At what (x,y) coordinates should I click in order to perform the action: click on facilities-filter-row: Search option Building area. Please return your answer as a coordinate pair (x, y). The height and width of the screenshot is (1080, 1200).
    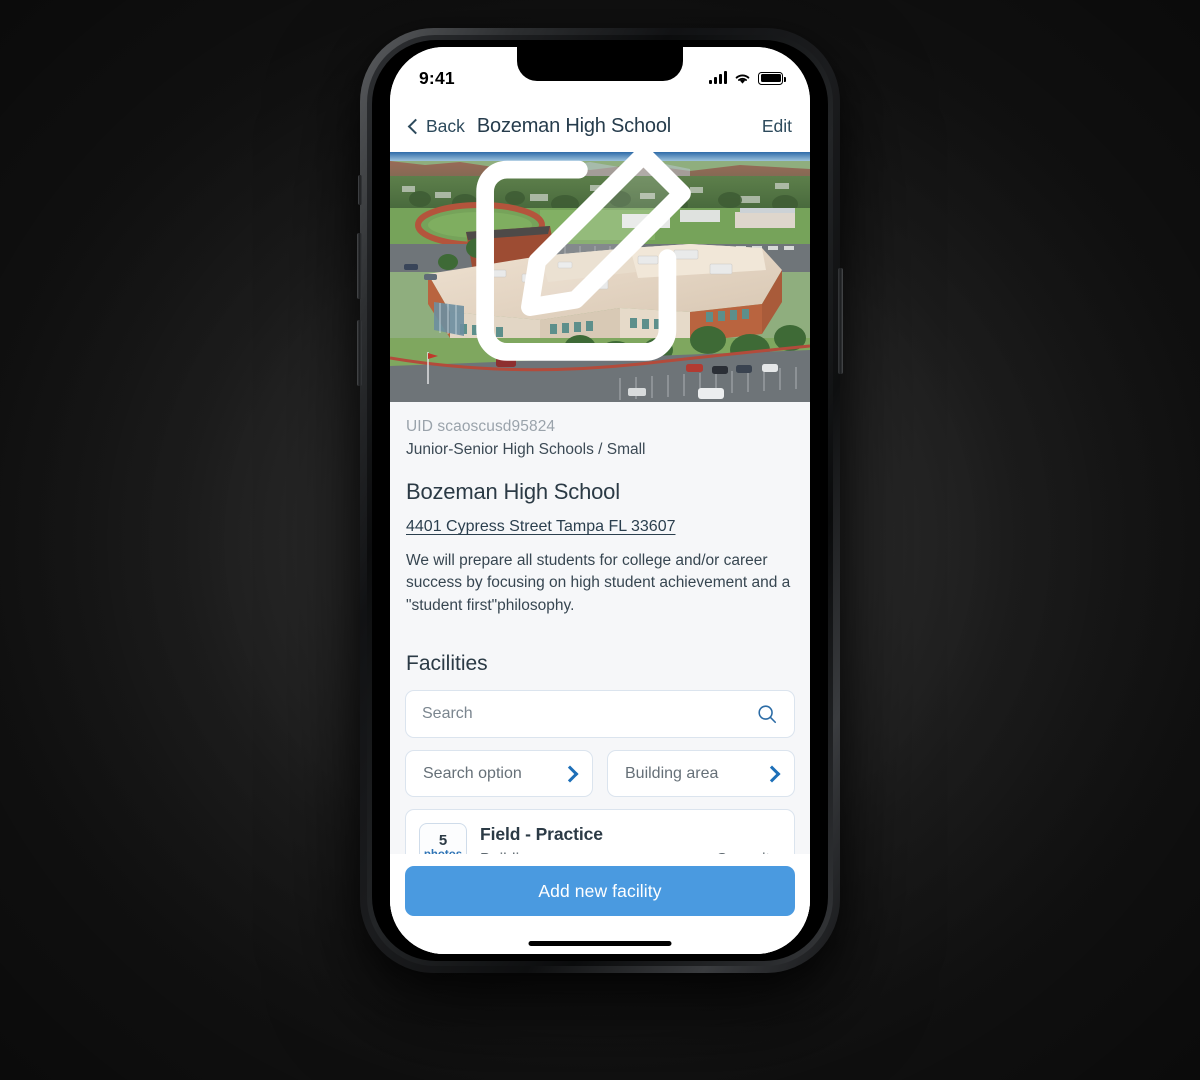
    Looking at the image, I should click on (600, 768).